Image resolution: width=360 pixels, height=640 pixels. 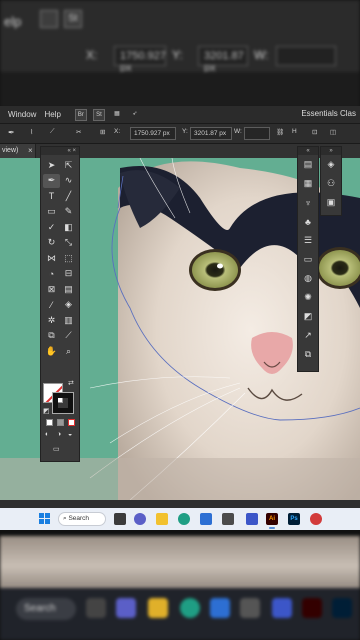 What do you see at coordinates (68, 305) in the screenshot?
I see `blend-tool-icon: ◈` at bounding box center [68, 305].